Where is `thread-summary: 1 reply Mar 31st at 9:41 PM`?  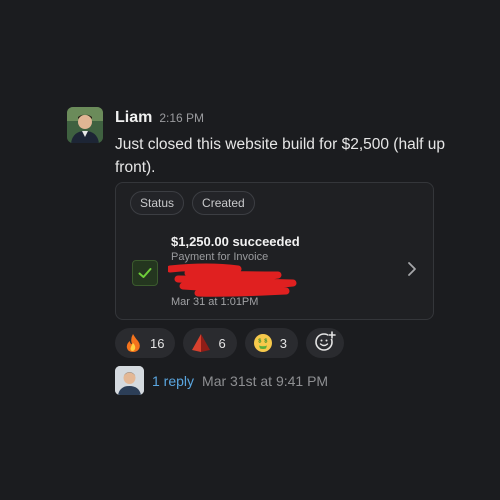
thread-summary: 1 reply Mar 31st at 9:41 PM is located at coordinates (221, 380).